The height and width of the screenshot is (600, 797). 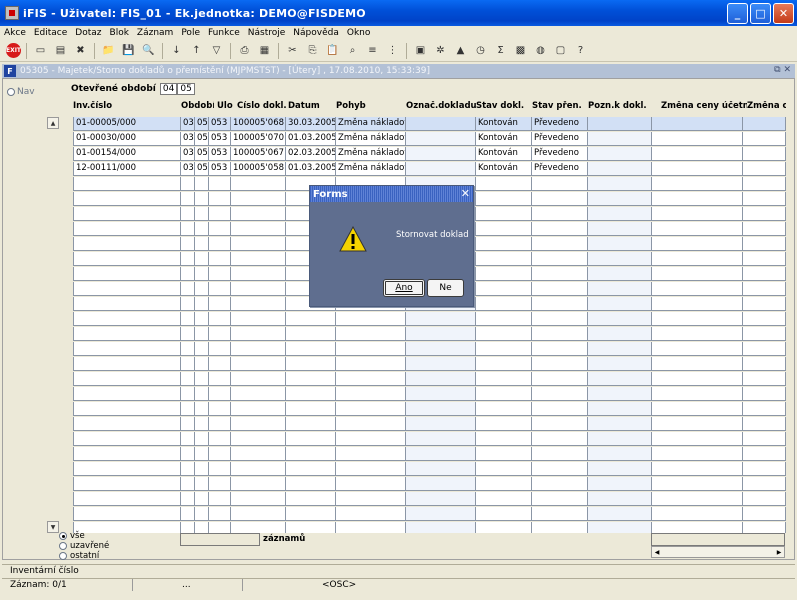 I want to click on table-cell: 05, so click(x=202, y=124).